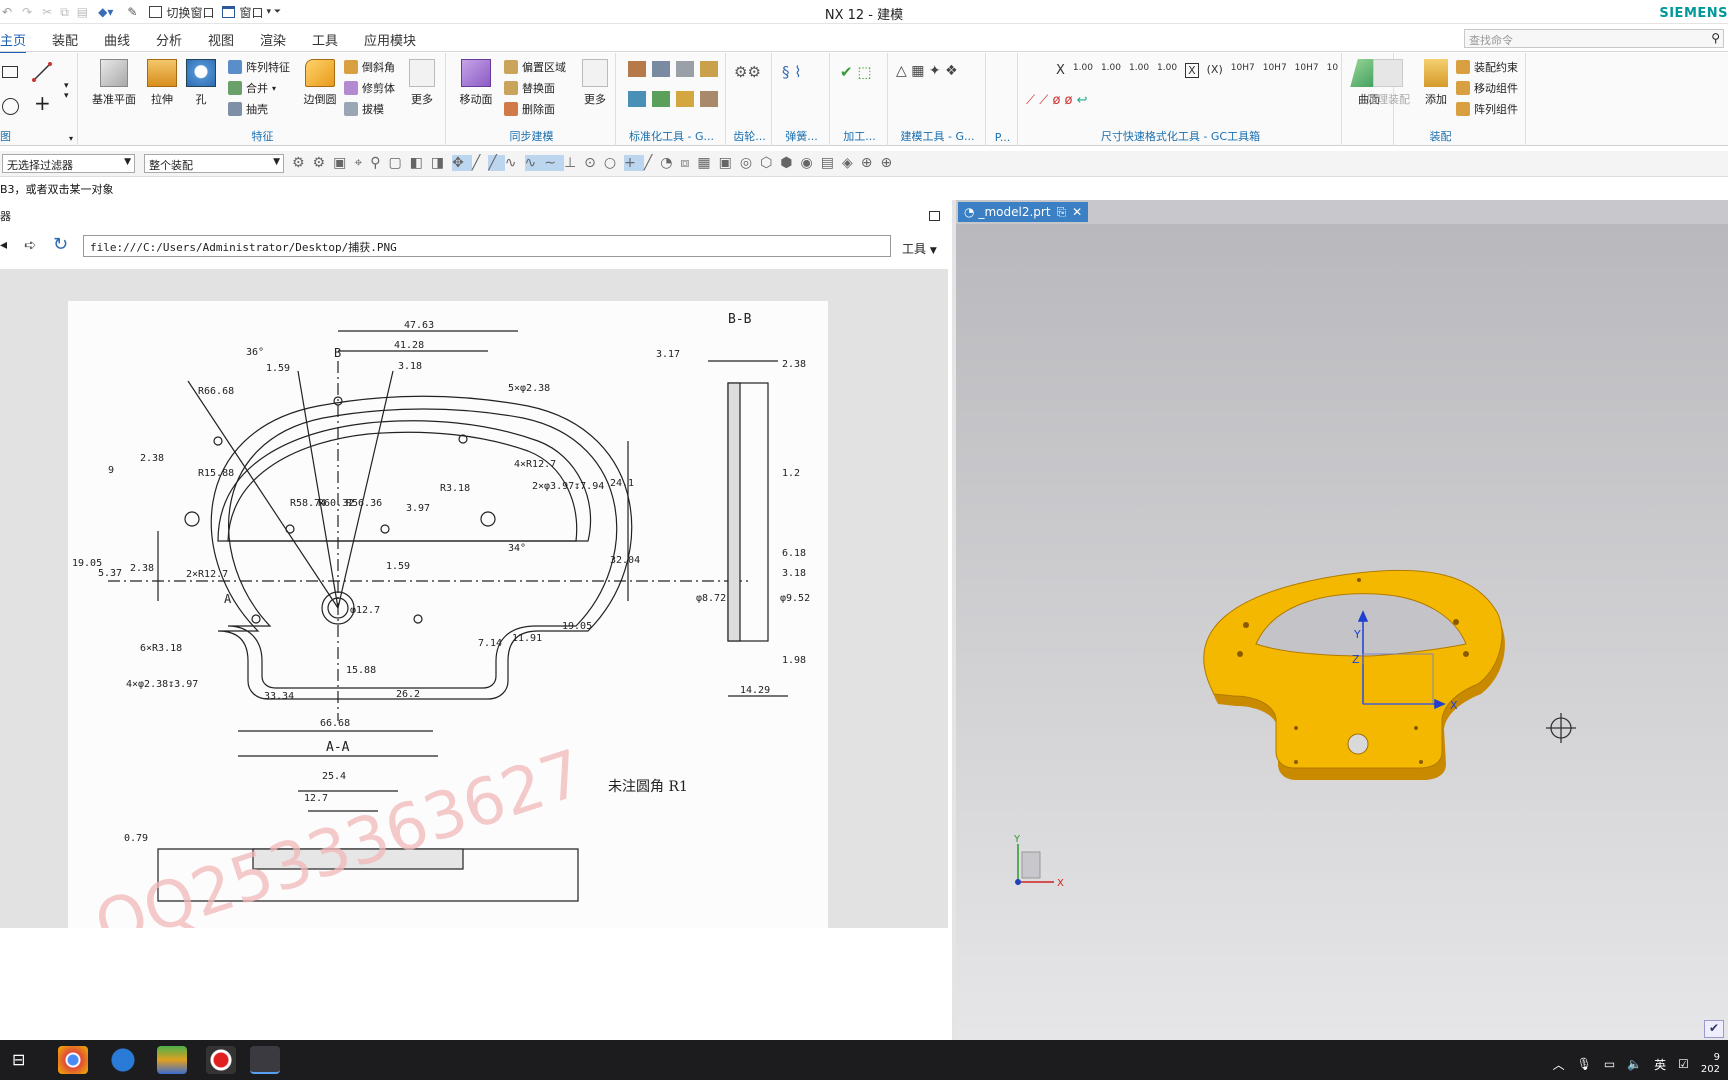 This screenshot has width=1728, height=1080. What do you see at coordinates (794, 553) in the screenshot?
I see `dim-label: 6.18` at bounding box center [794, 553].